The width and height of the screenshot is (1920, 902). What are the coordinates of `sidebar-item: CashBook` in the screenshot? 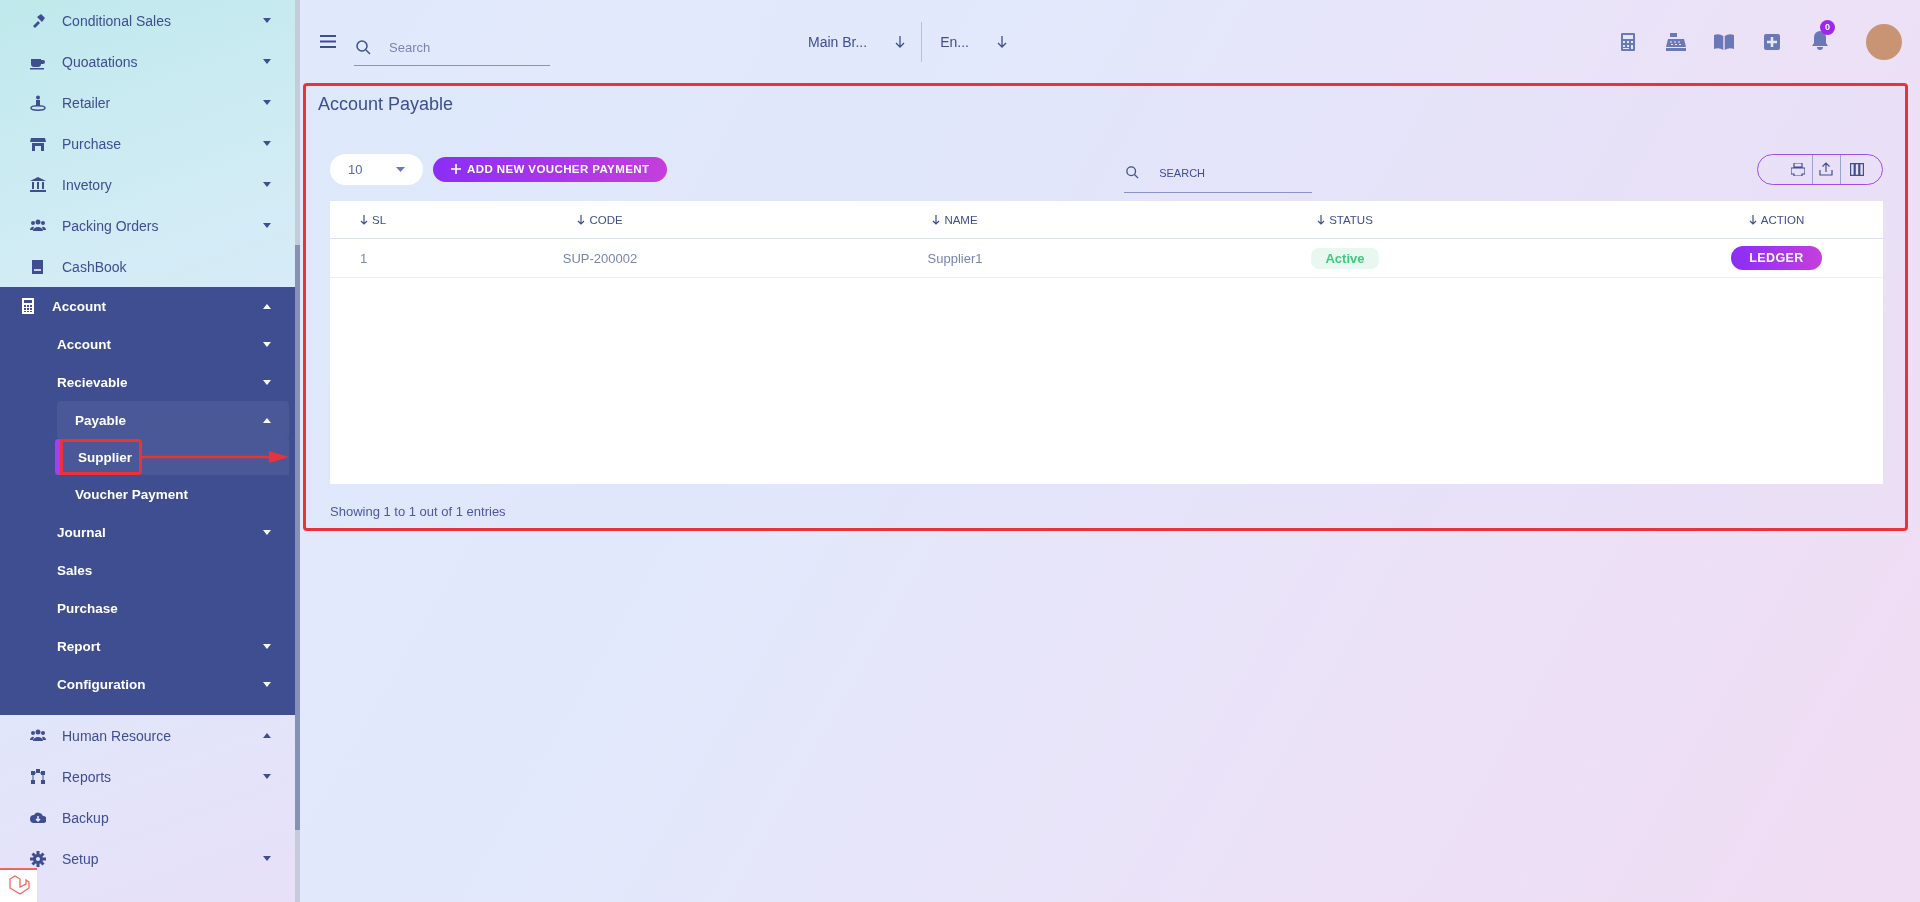 It's located at (147, 266).